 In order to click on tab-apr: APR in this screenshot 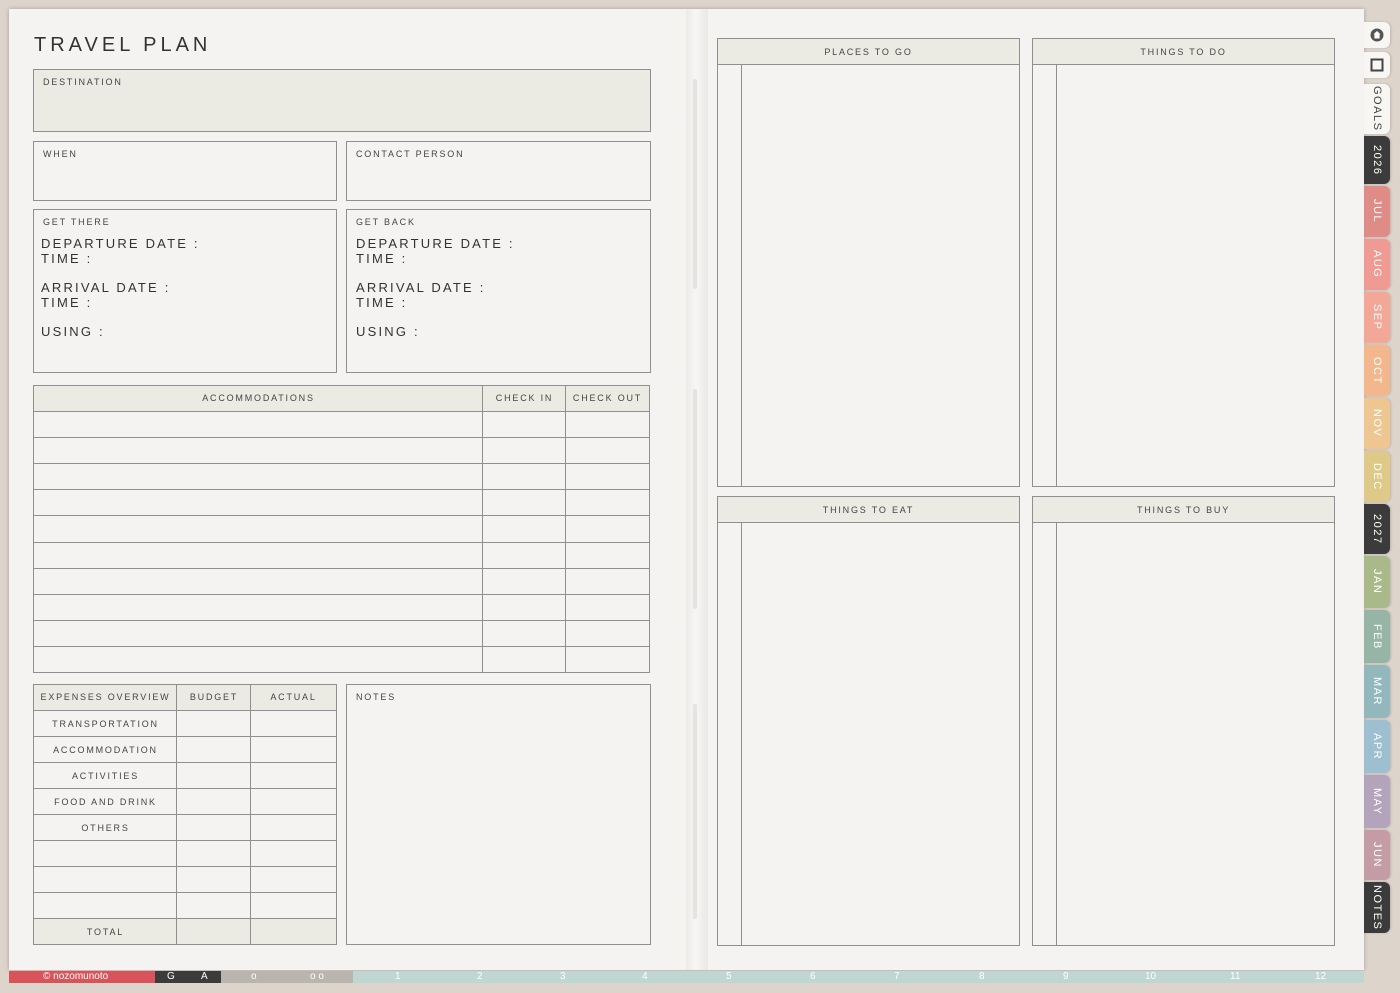, I will do `click(1377, 746)`.